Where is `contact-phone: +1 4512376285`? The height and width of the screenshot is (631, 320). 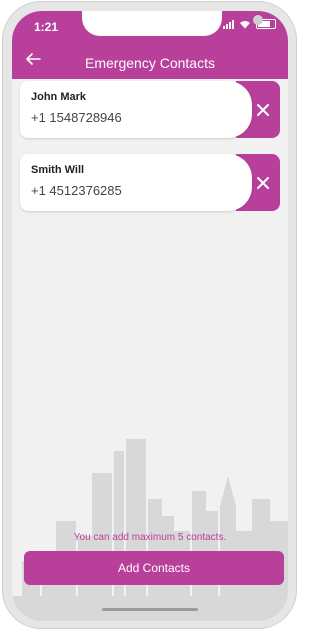 contact-phone: +1 4512376285 is located at coordinates (76, 190).